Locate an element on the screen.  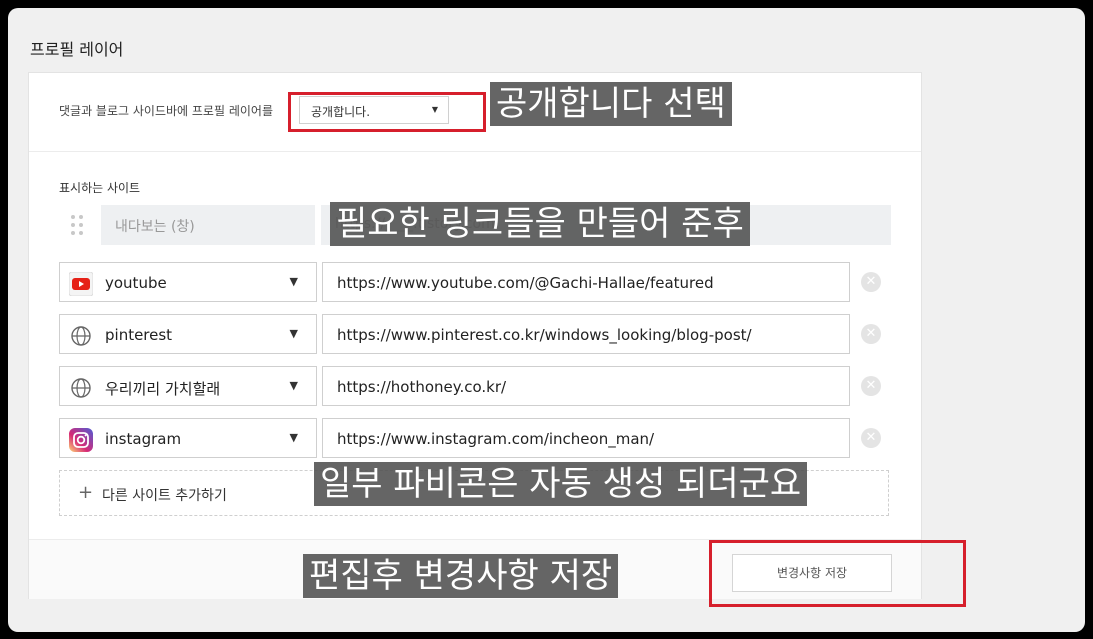
site-url-input: https://hothoney.co.kr/ is located at coordinates (586, 386).